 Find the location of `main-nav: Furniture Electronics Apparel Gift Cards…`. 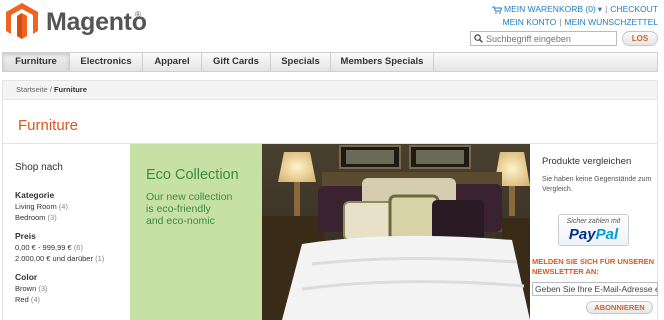

main-nav: Furniture Electronics Apparel Gift Cards… is located at coordinates (330, 62).